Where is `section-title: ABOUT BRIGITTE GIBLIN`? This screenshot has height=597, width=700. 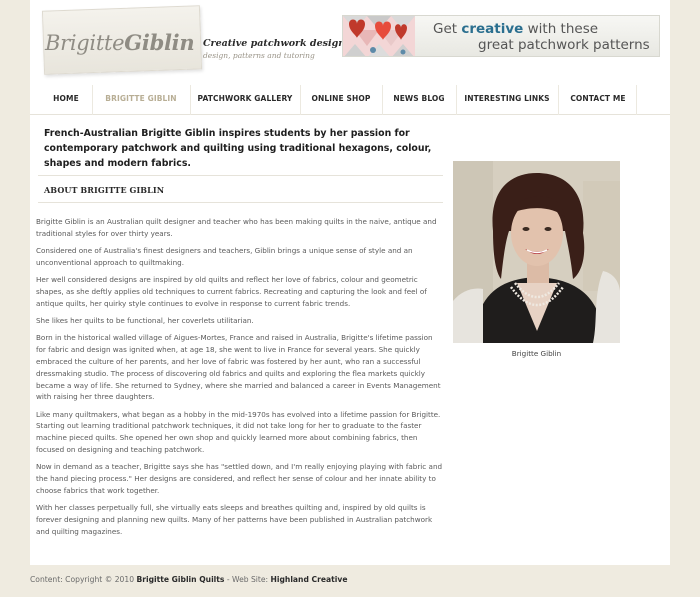 section-title: ABOUT BRIGITTE GIBLIN is located at coordinates (104, 190).